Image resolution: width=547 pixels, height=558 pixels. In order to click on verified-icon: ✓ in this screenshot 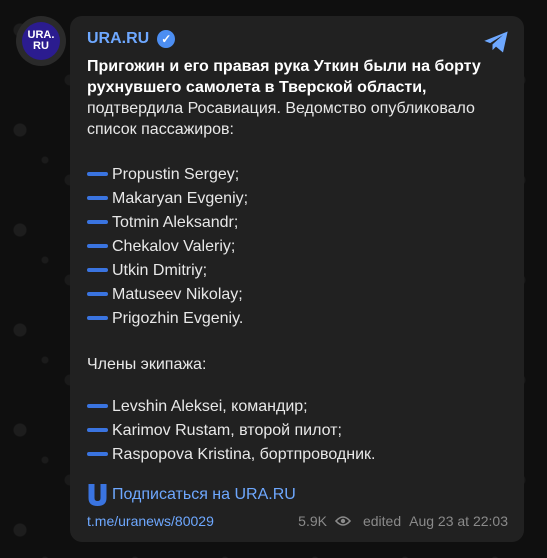, I will do `click(166, 39)`.